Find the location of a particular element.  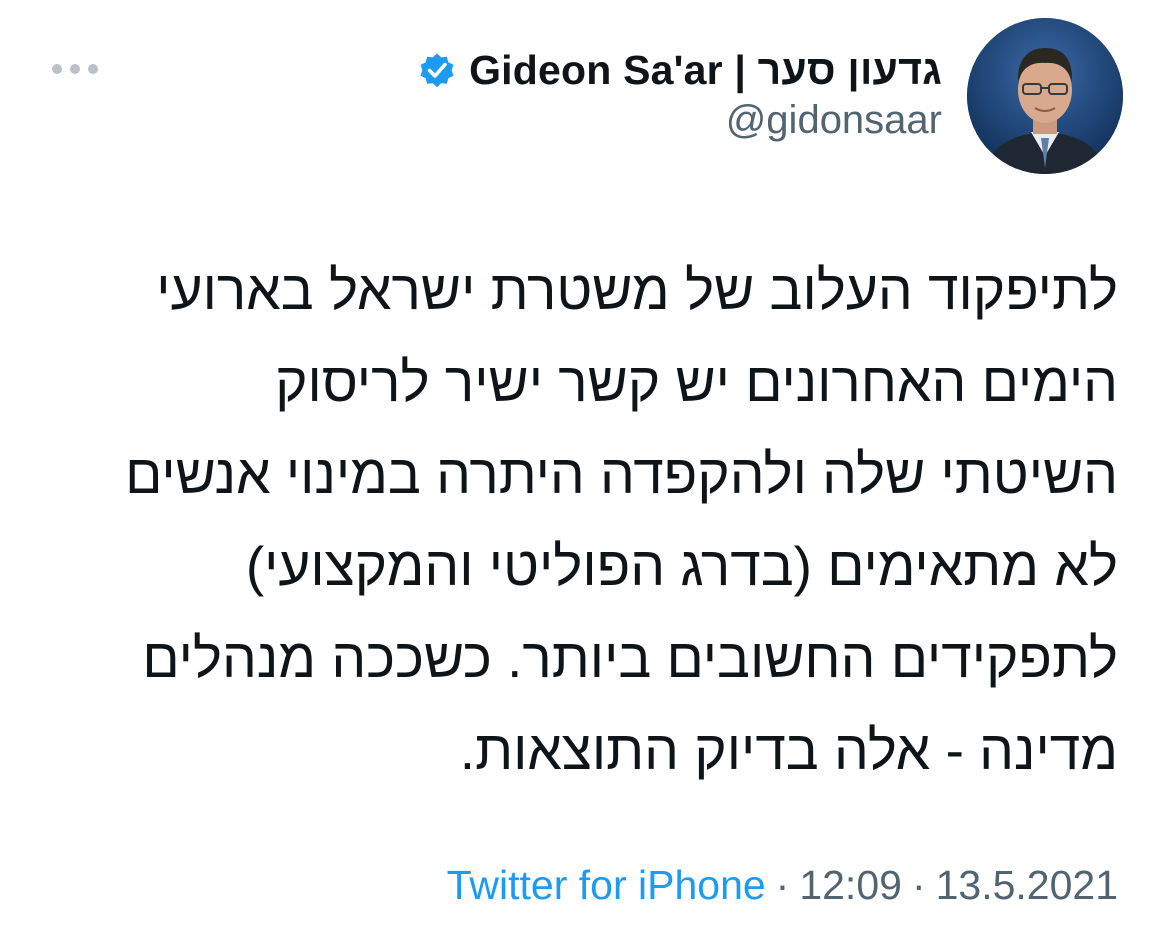

more-options-button is located at coordinates (75, 69).